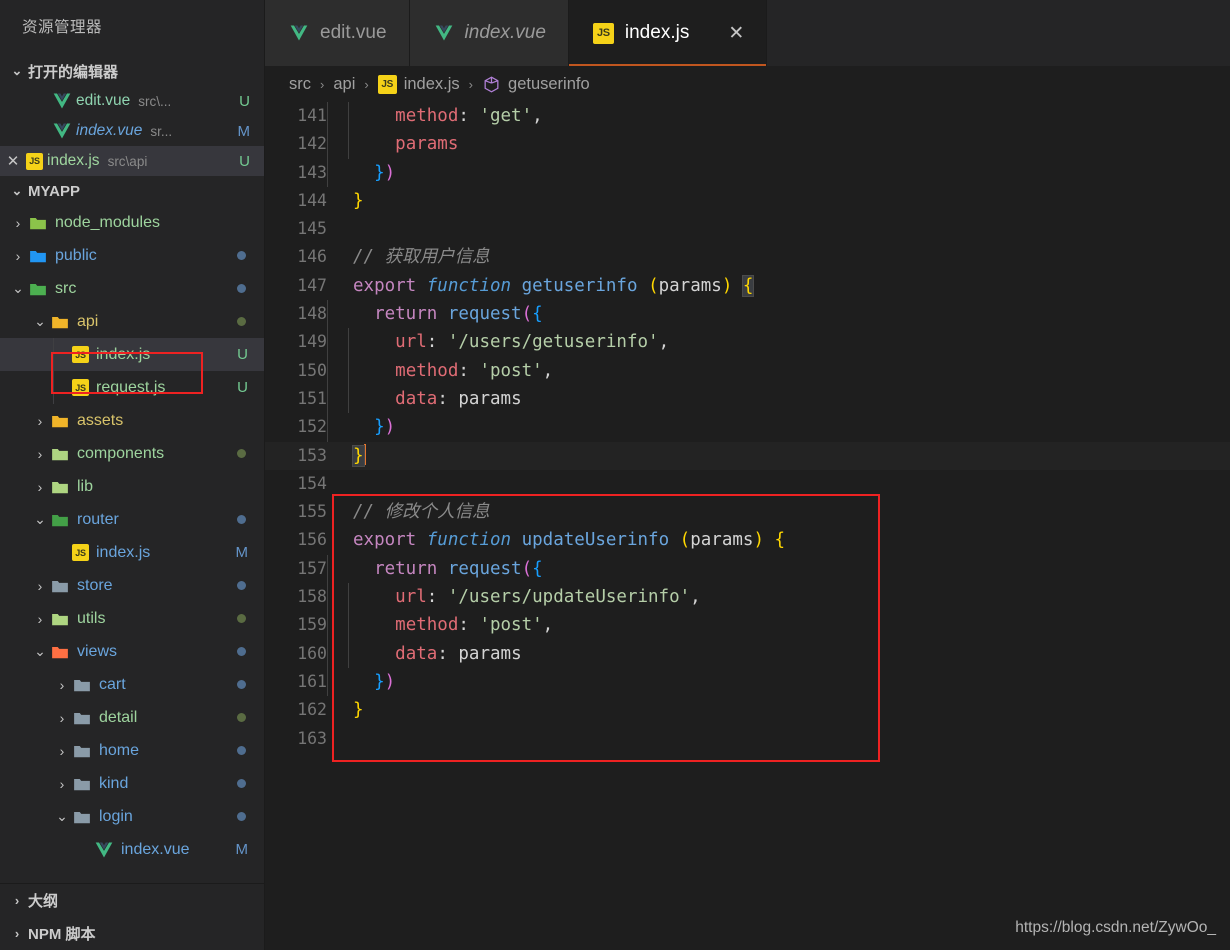  I want to click on git-status-badge: M, so click(242, 552).